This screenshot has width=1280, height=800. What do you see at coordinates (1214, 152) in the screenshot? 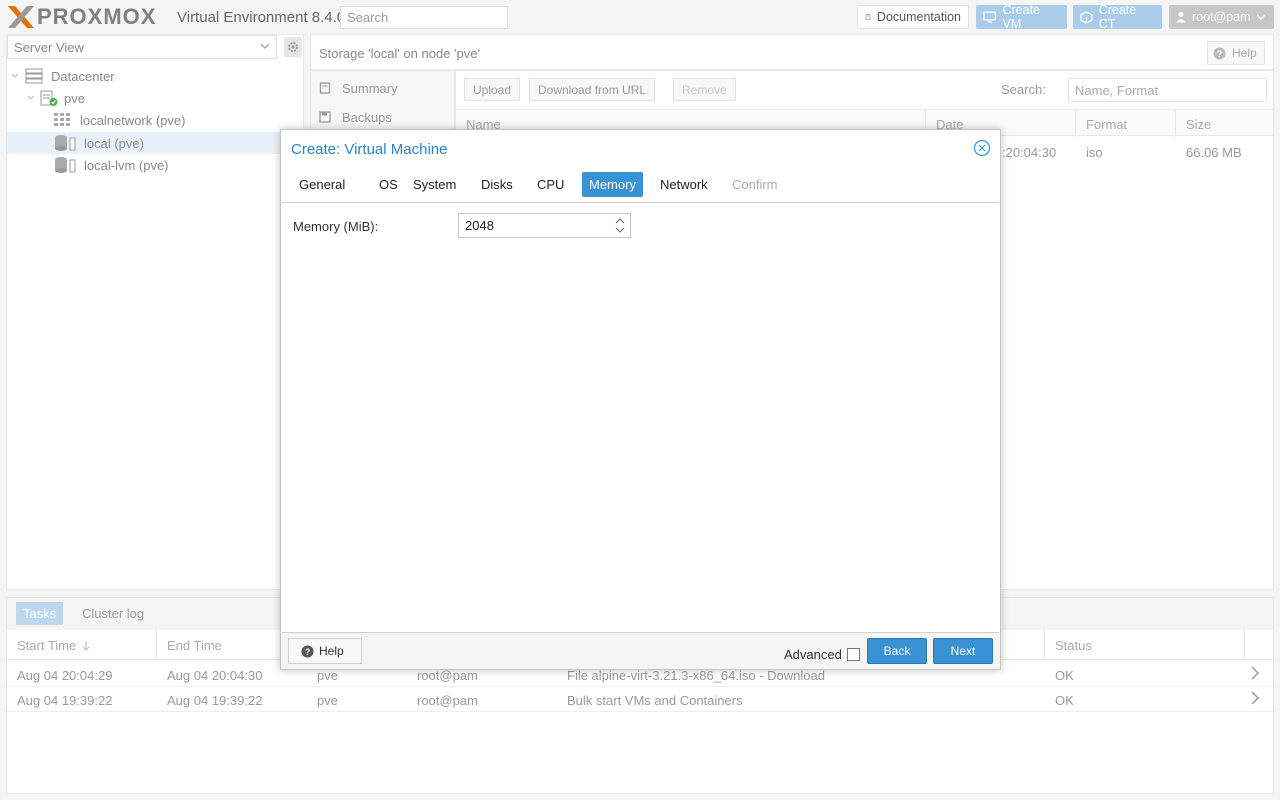
I see `cell-size: 66.06 MB` at bounding box center [1214, 152].